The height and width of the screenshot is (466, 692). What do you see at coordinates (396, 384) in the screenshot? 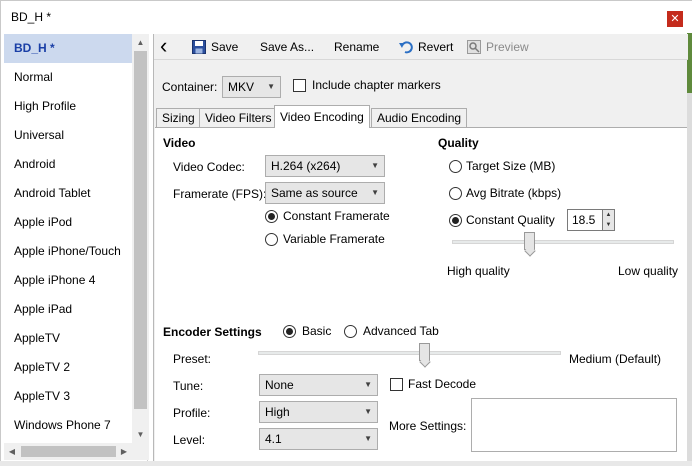
I see `fast-decode-checkbox` at bounding box center [396, 384].